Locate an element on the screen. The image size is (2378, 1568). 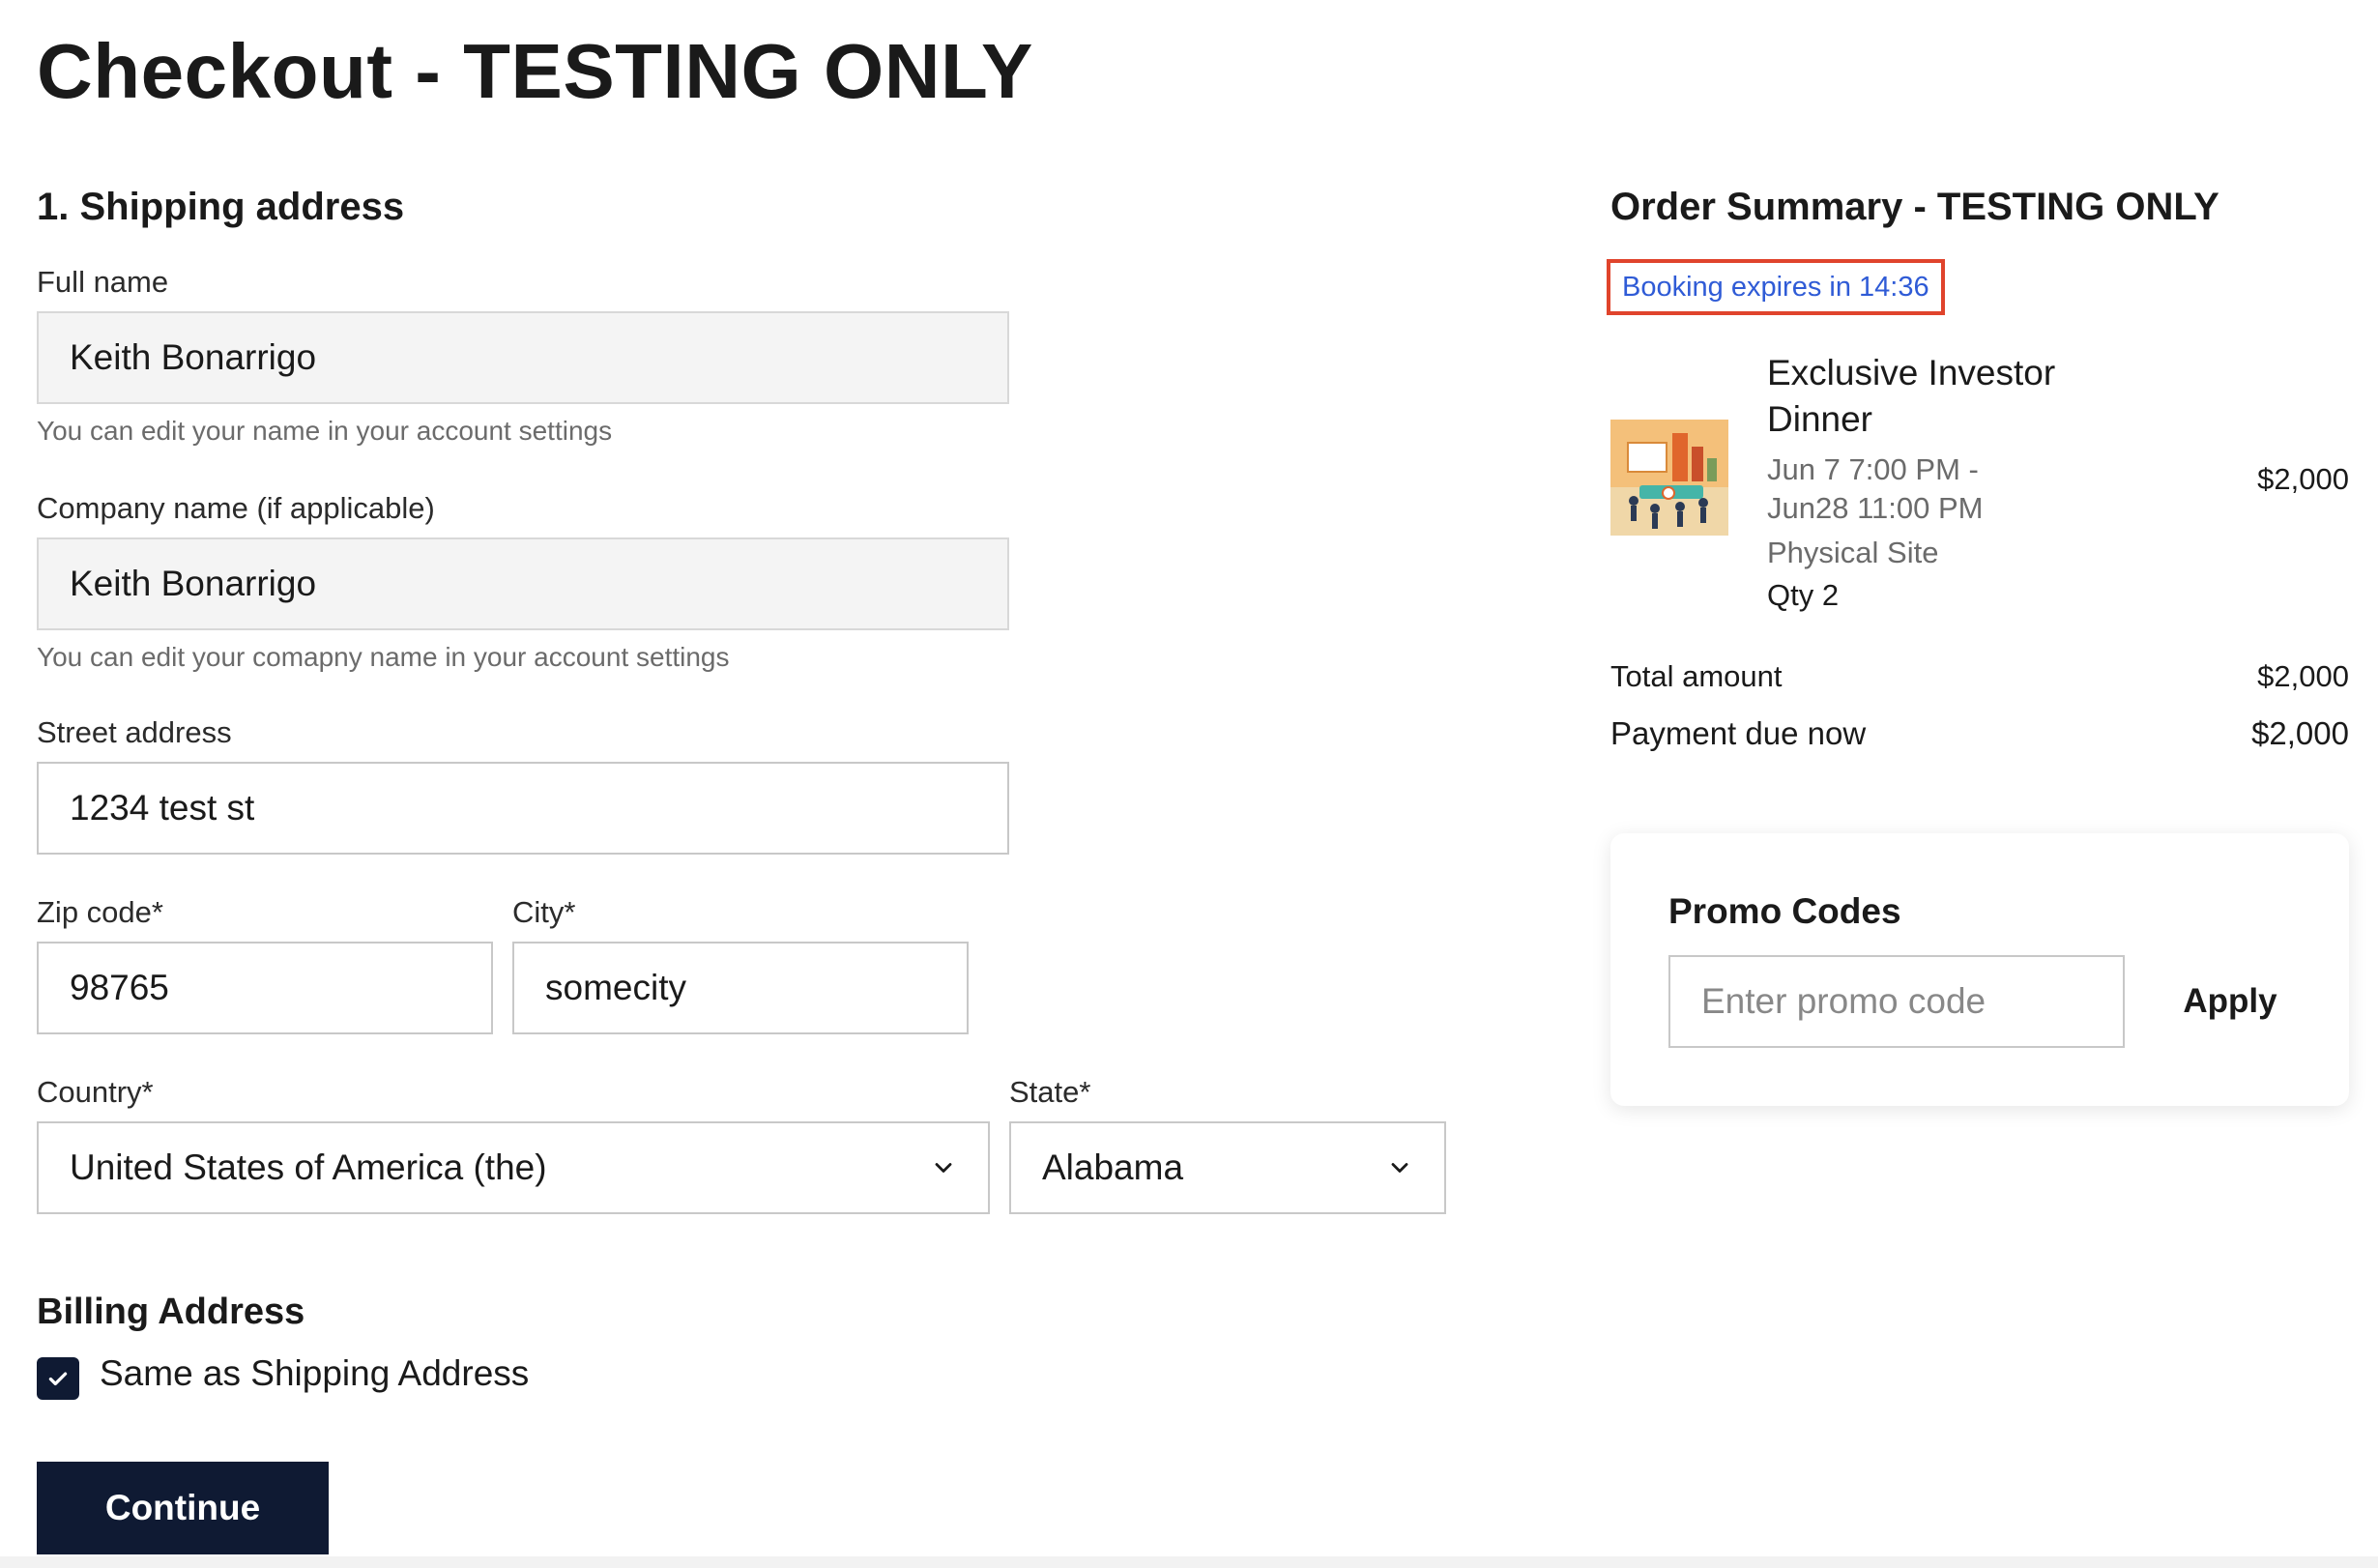
event-thumbnail is located at coordinates (1669, 478).